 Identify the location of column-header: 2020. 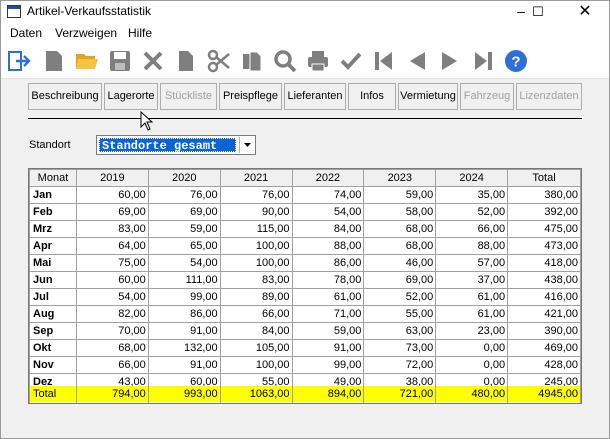
(184, 178).